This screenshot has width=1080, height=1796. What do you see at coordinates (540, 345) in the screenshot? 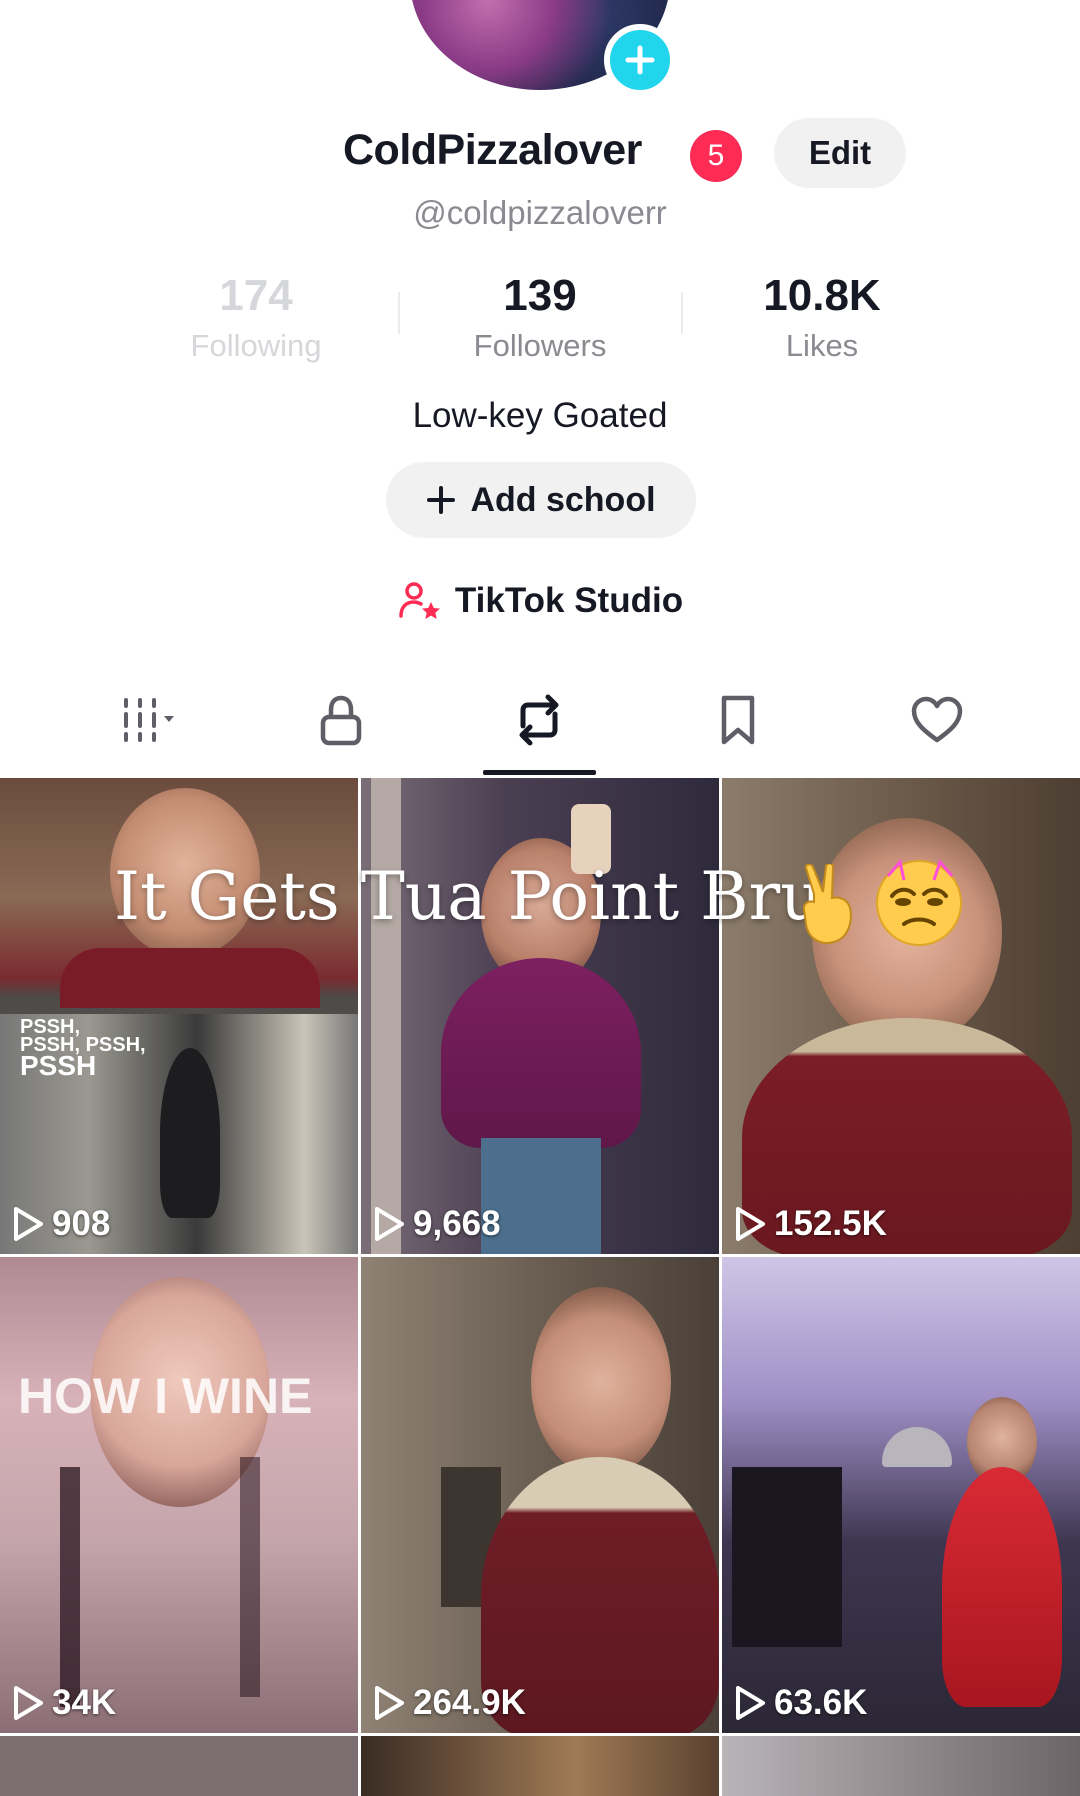
I see `followers-label: Followers` at bounding box center [540, 345].